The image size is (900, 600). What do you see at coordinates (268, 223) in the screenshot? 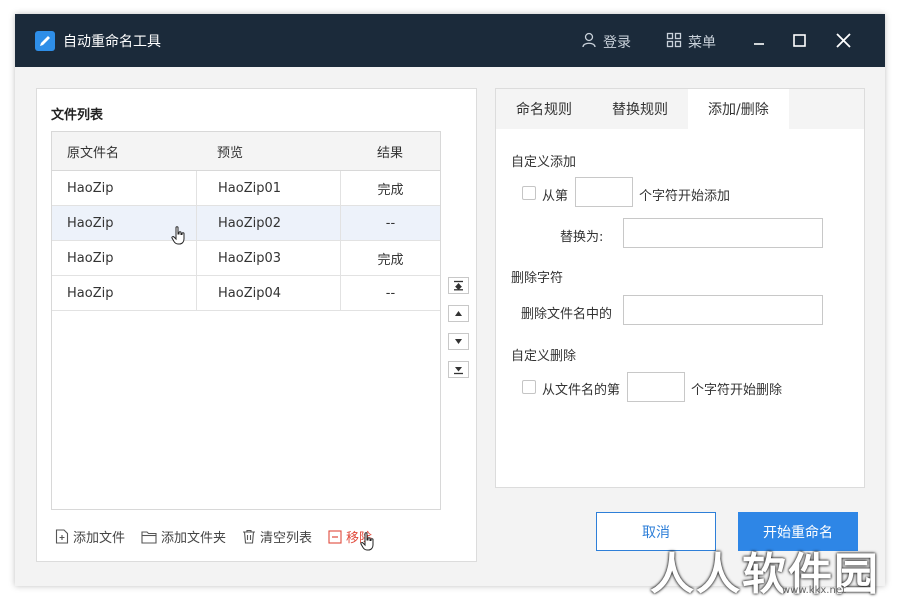
I see `cell-preview: HaoZip02` at bounding box center [268, 223].